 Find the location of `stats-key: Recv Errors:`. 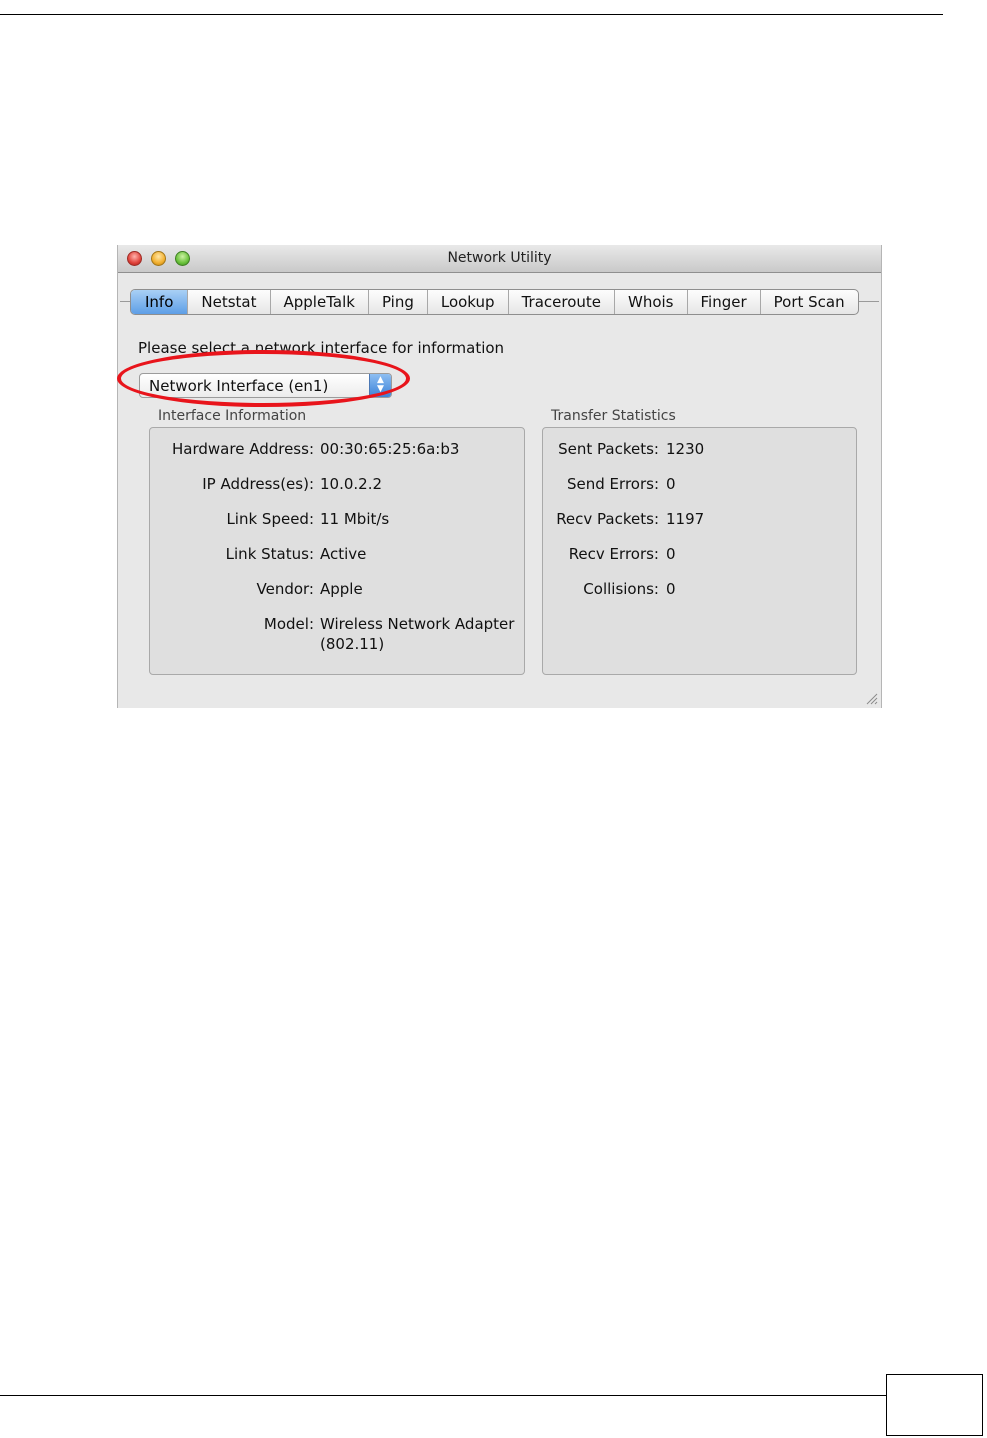

stats-key: Recv Errors: is located at coordinates (613, 554).